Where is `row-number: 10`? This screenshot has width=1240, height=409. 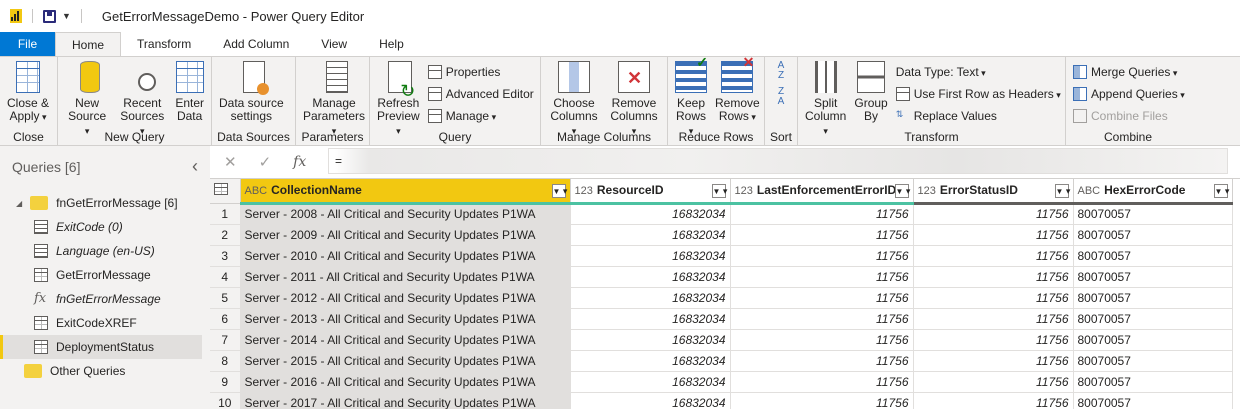
row-number: 10 is located at coordinates (225, 400).